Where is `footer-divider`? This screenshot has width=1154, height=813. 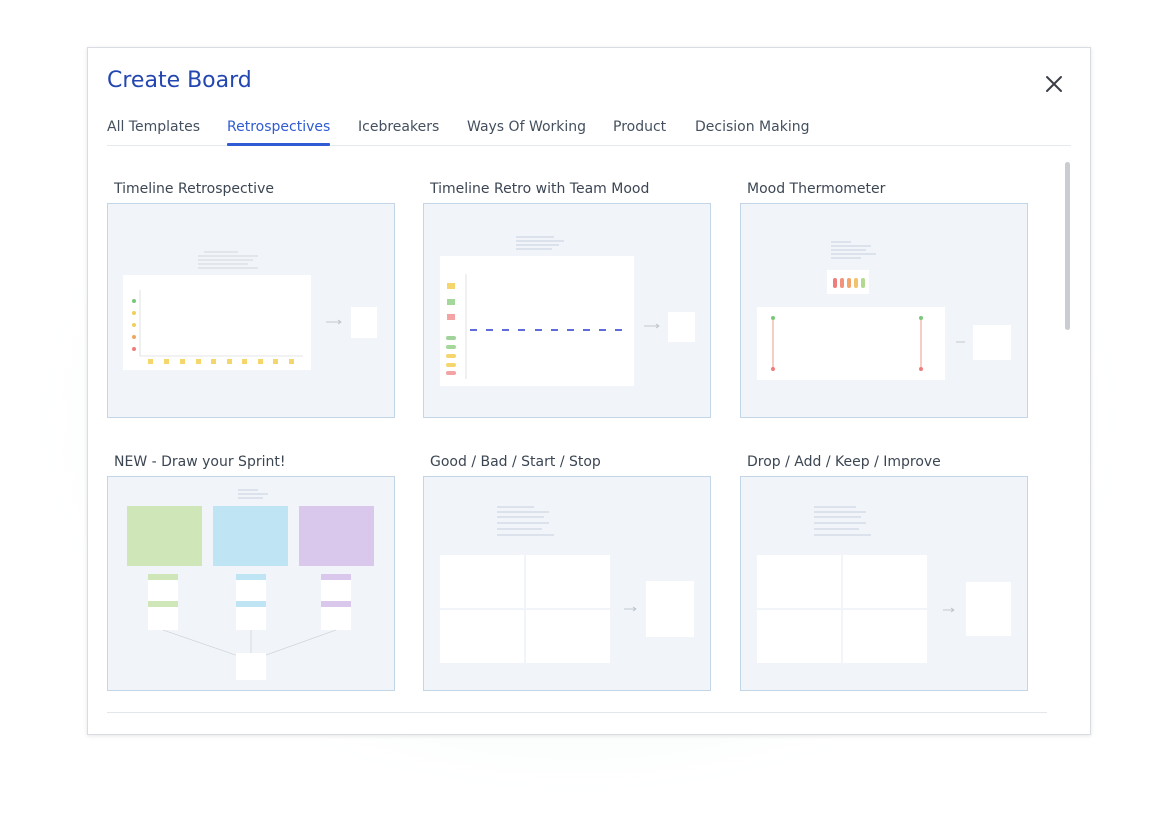
footer-divider is located at coordinates (577, 712).